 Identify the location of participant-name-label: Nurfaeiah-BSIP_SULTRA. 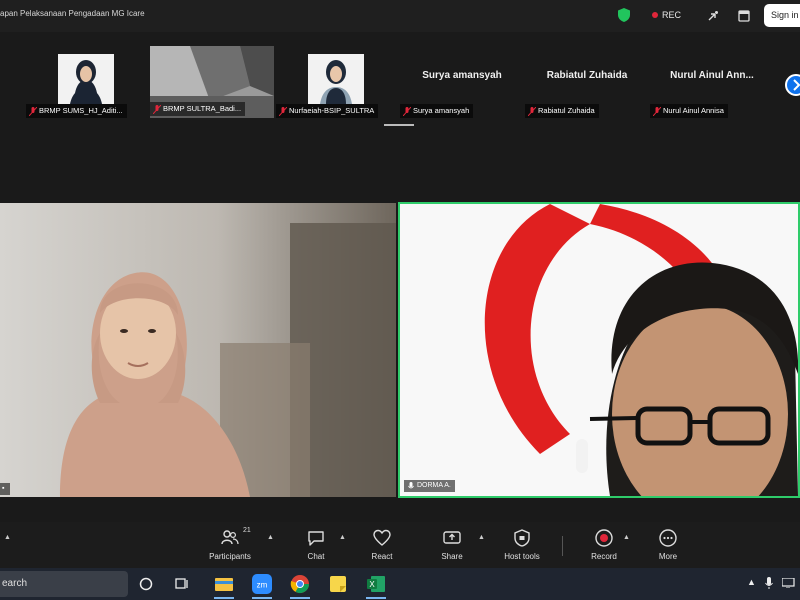
(327, 111).